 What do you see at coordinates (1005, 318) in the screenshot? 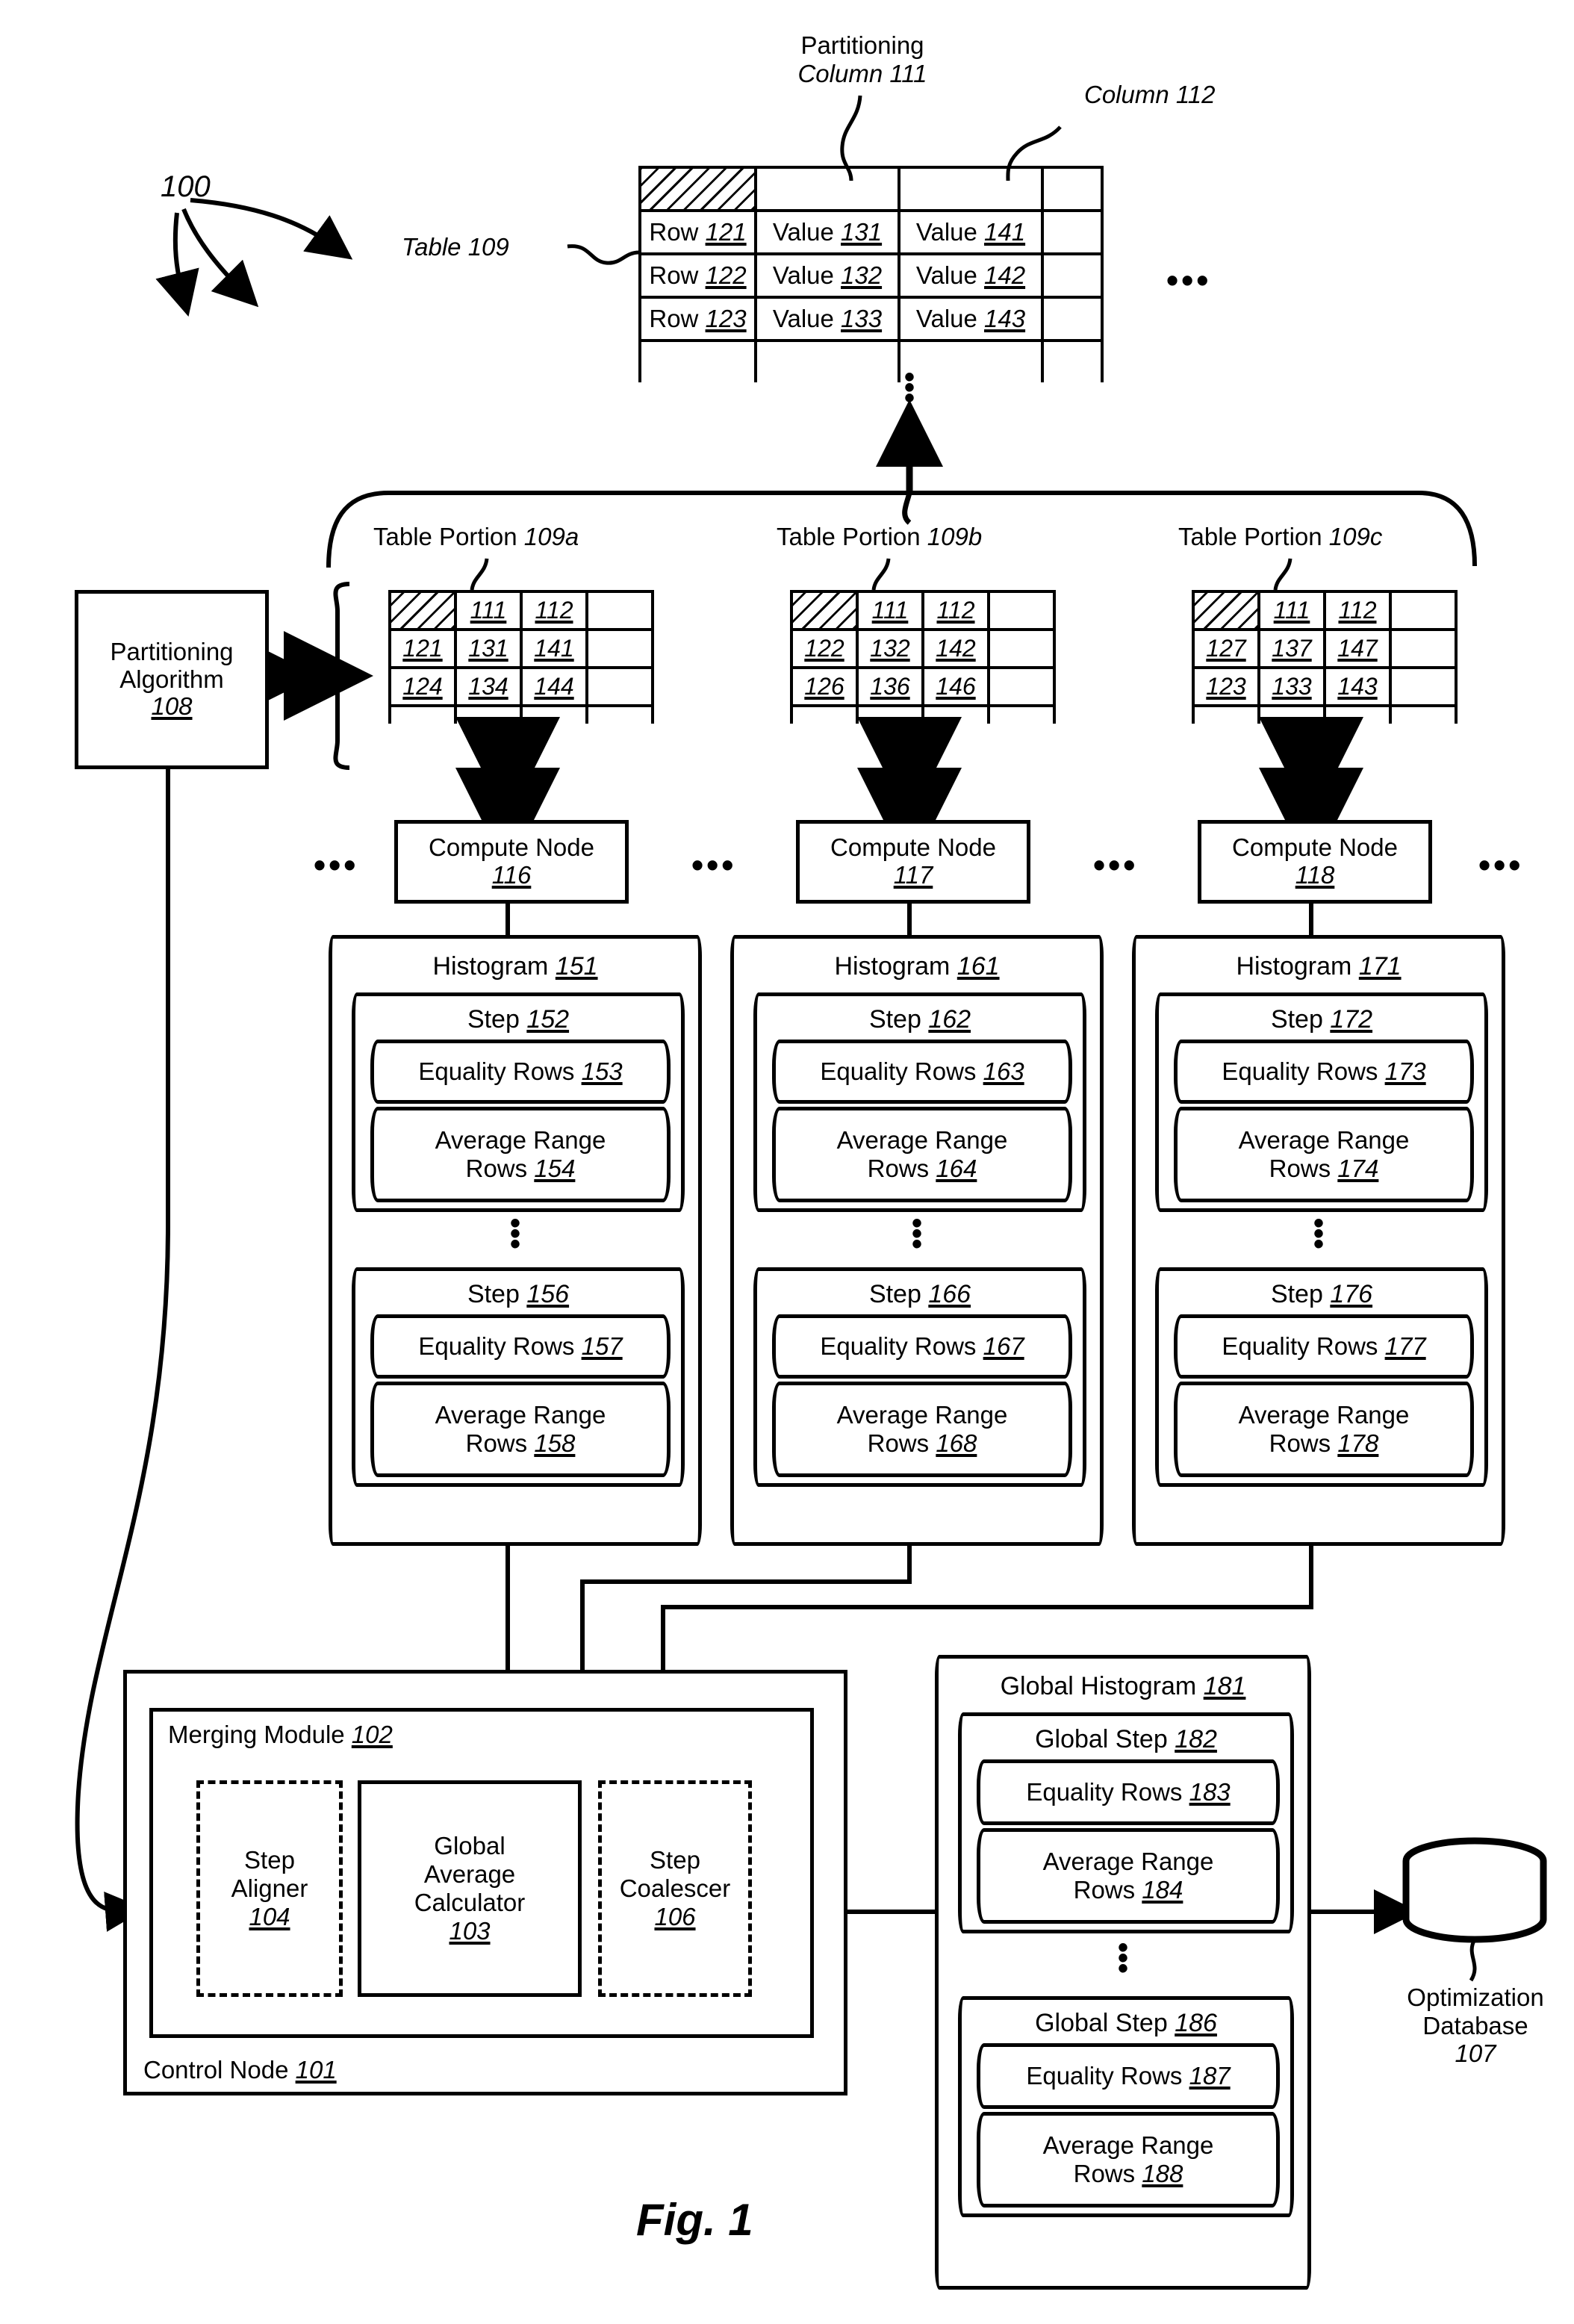
I see `reference-numeral: 143` at bounding box center [1005, 318].